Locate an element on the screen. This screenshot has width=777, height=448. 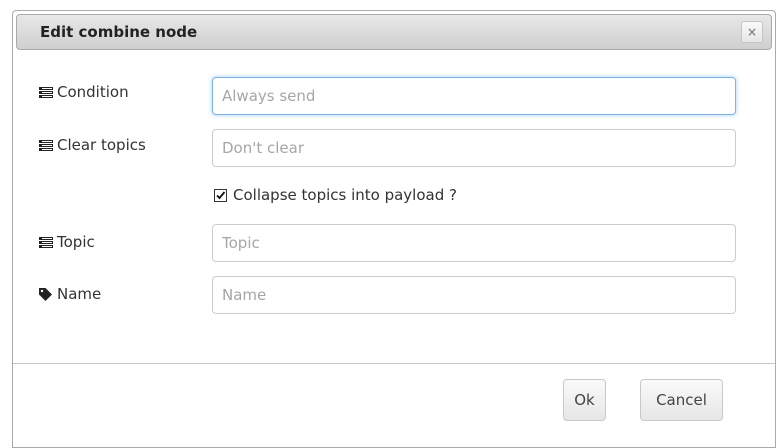
topic-input is located at coordinates (474, 243).